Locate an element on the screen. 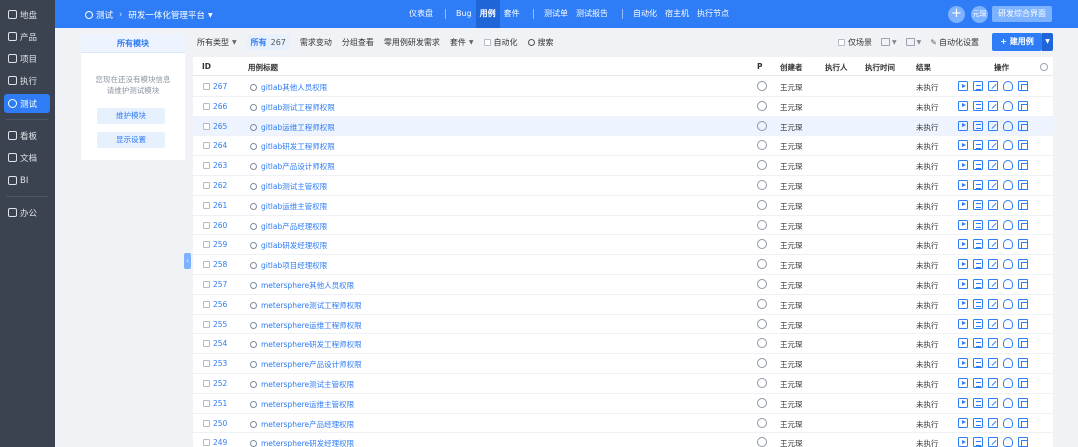 The height and width of the screenshot is (447, 1078). sidebar-item-project: 项目 is located at coordinates (27, 58).